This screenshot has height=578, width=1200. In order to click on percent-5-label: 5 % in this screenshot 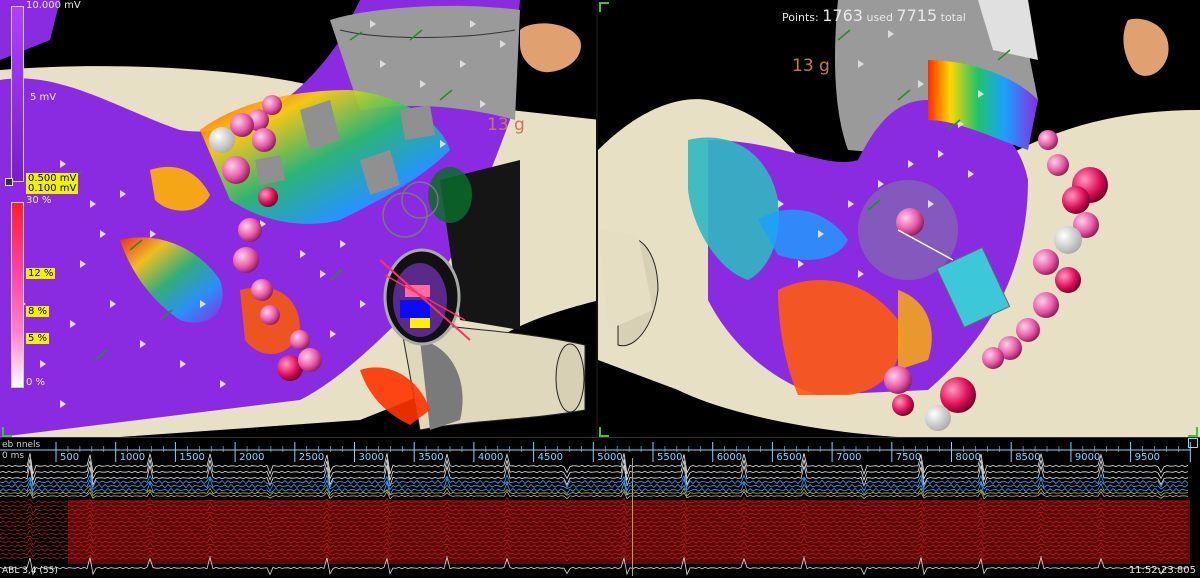, I will do `click(38, 338)`.